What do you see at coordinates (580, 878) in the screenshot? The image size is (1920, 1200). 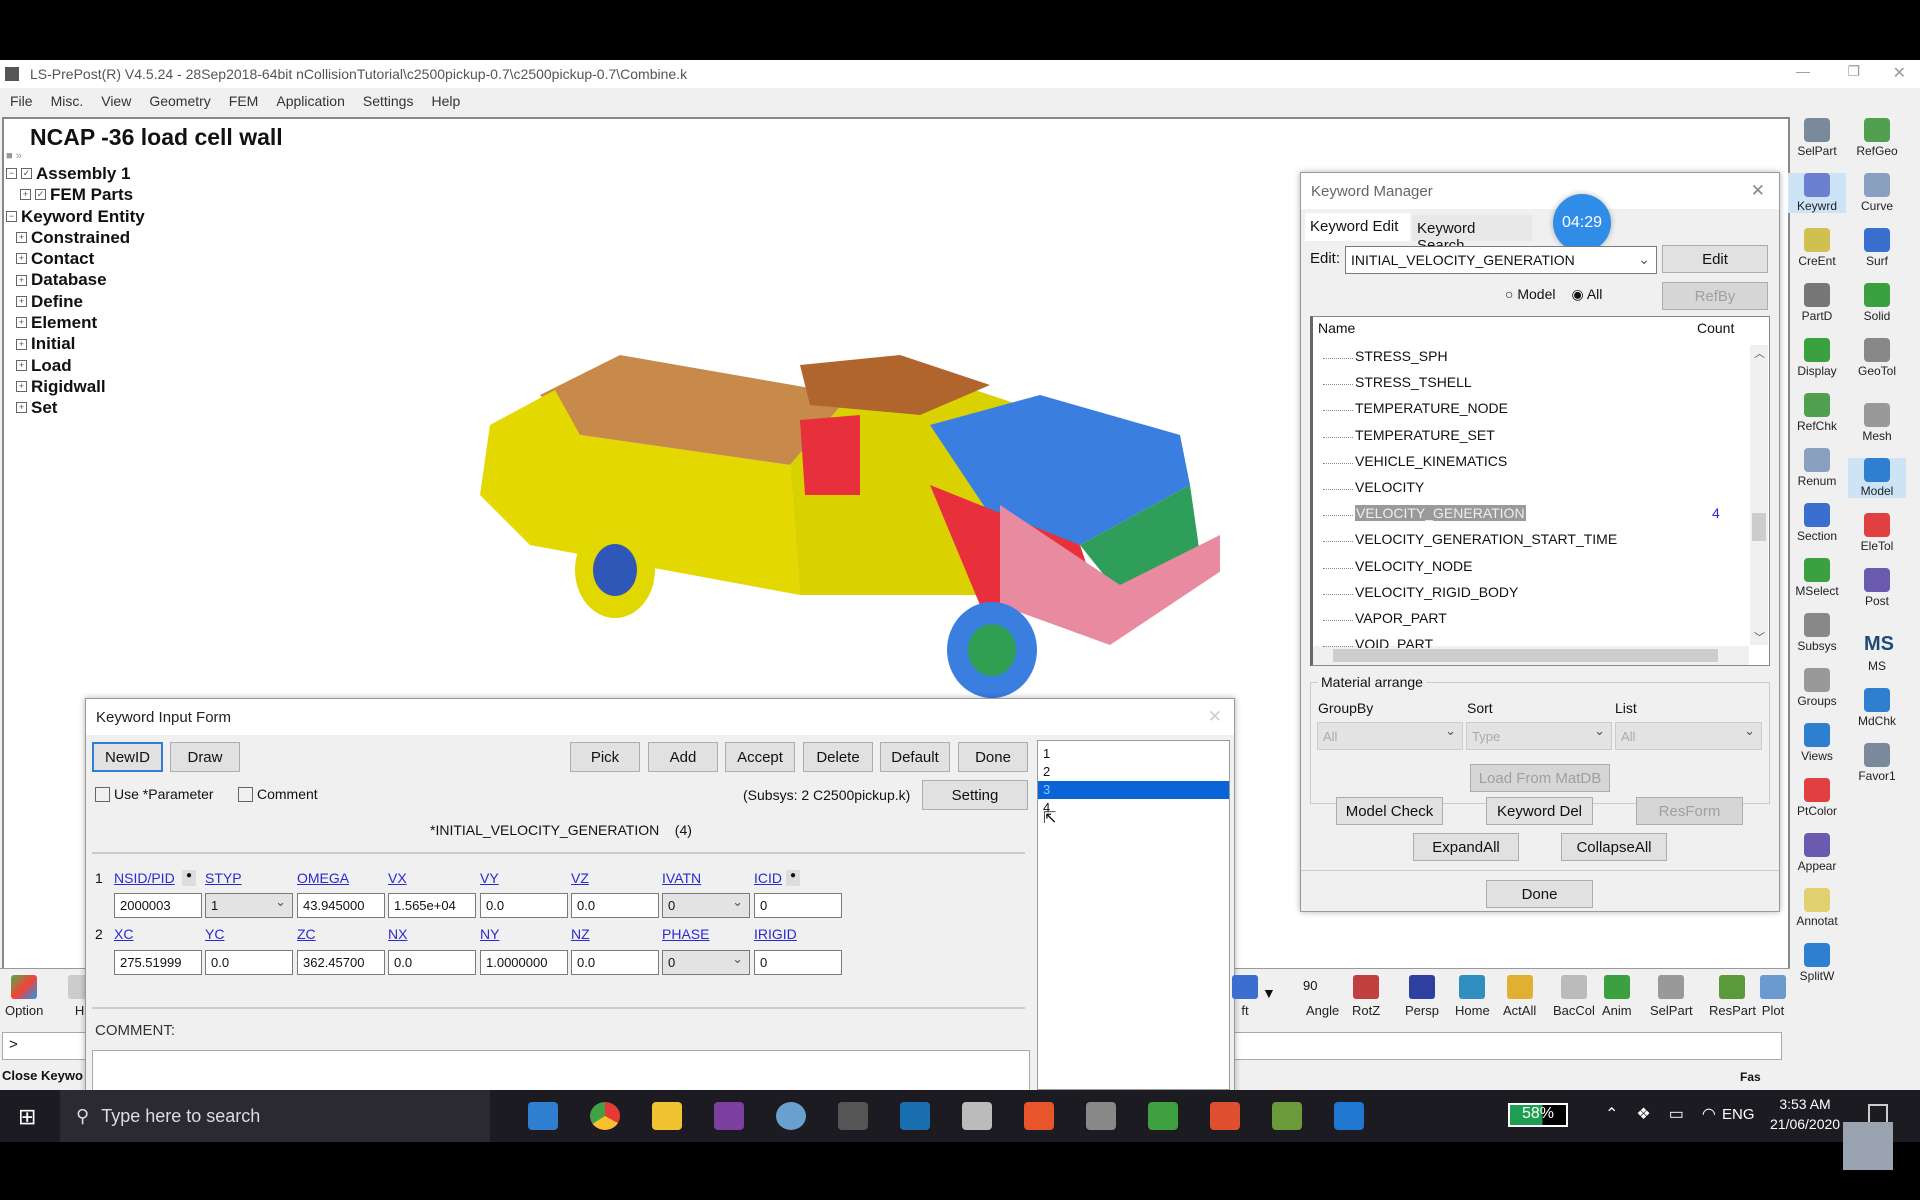 I see `field-label-vz: VZ` at bounding box center [580, 878].